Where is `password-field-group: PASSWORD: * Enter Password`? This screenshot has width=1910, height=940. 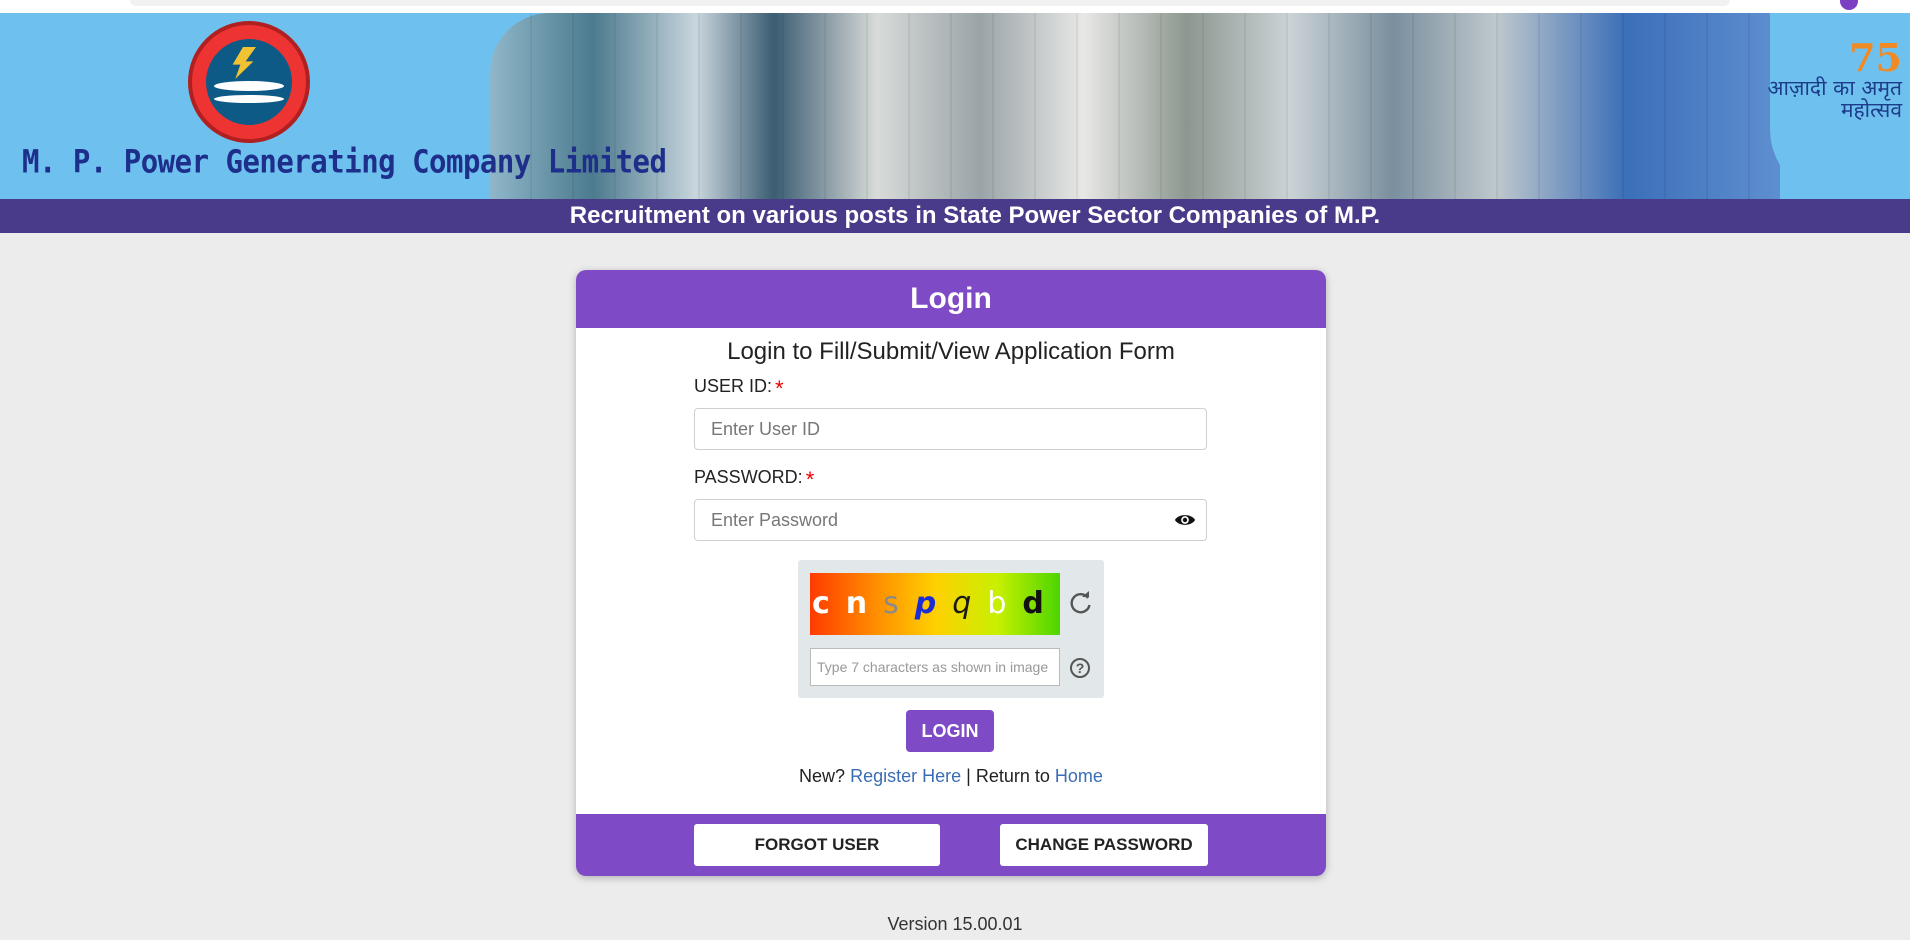
password-field-group: PASSWORD: * Enter Password is located at coordinates (950, 504).